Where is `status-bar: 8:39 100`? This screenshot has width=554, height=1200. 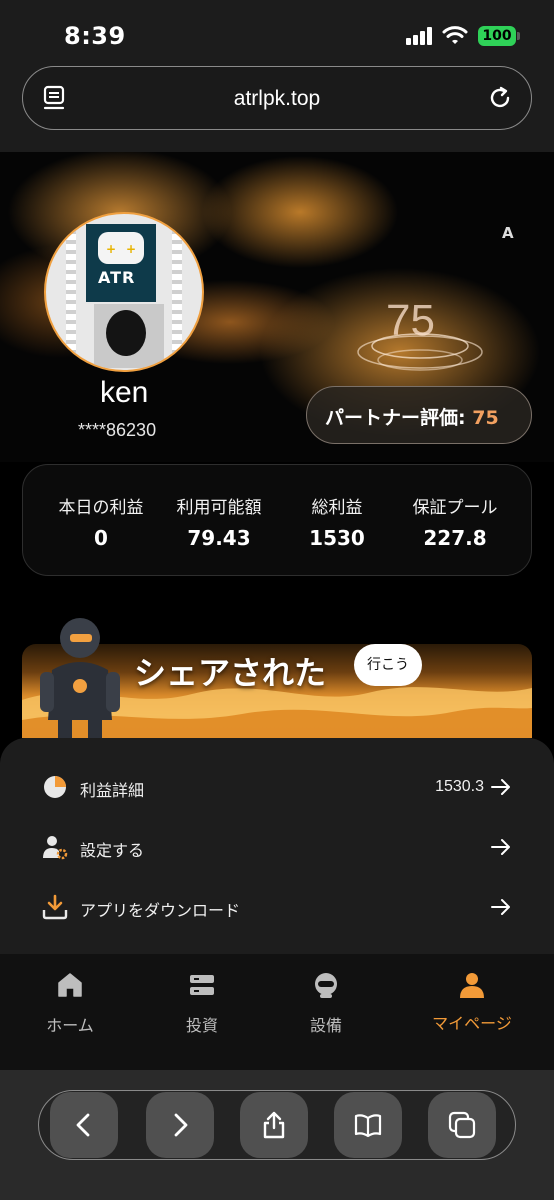
status-bar: 8:39 100 is located at coordinates (277, 32).